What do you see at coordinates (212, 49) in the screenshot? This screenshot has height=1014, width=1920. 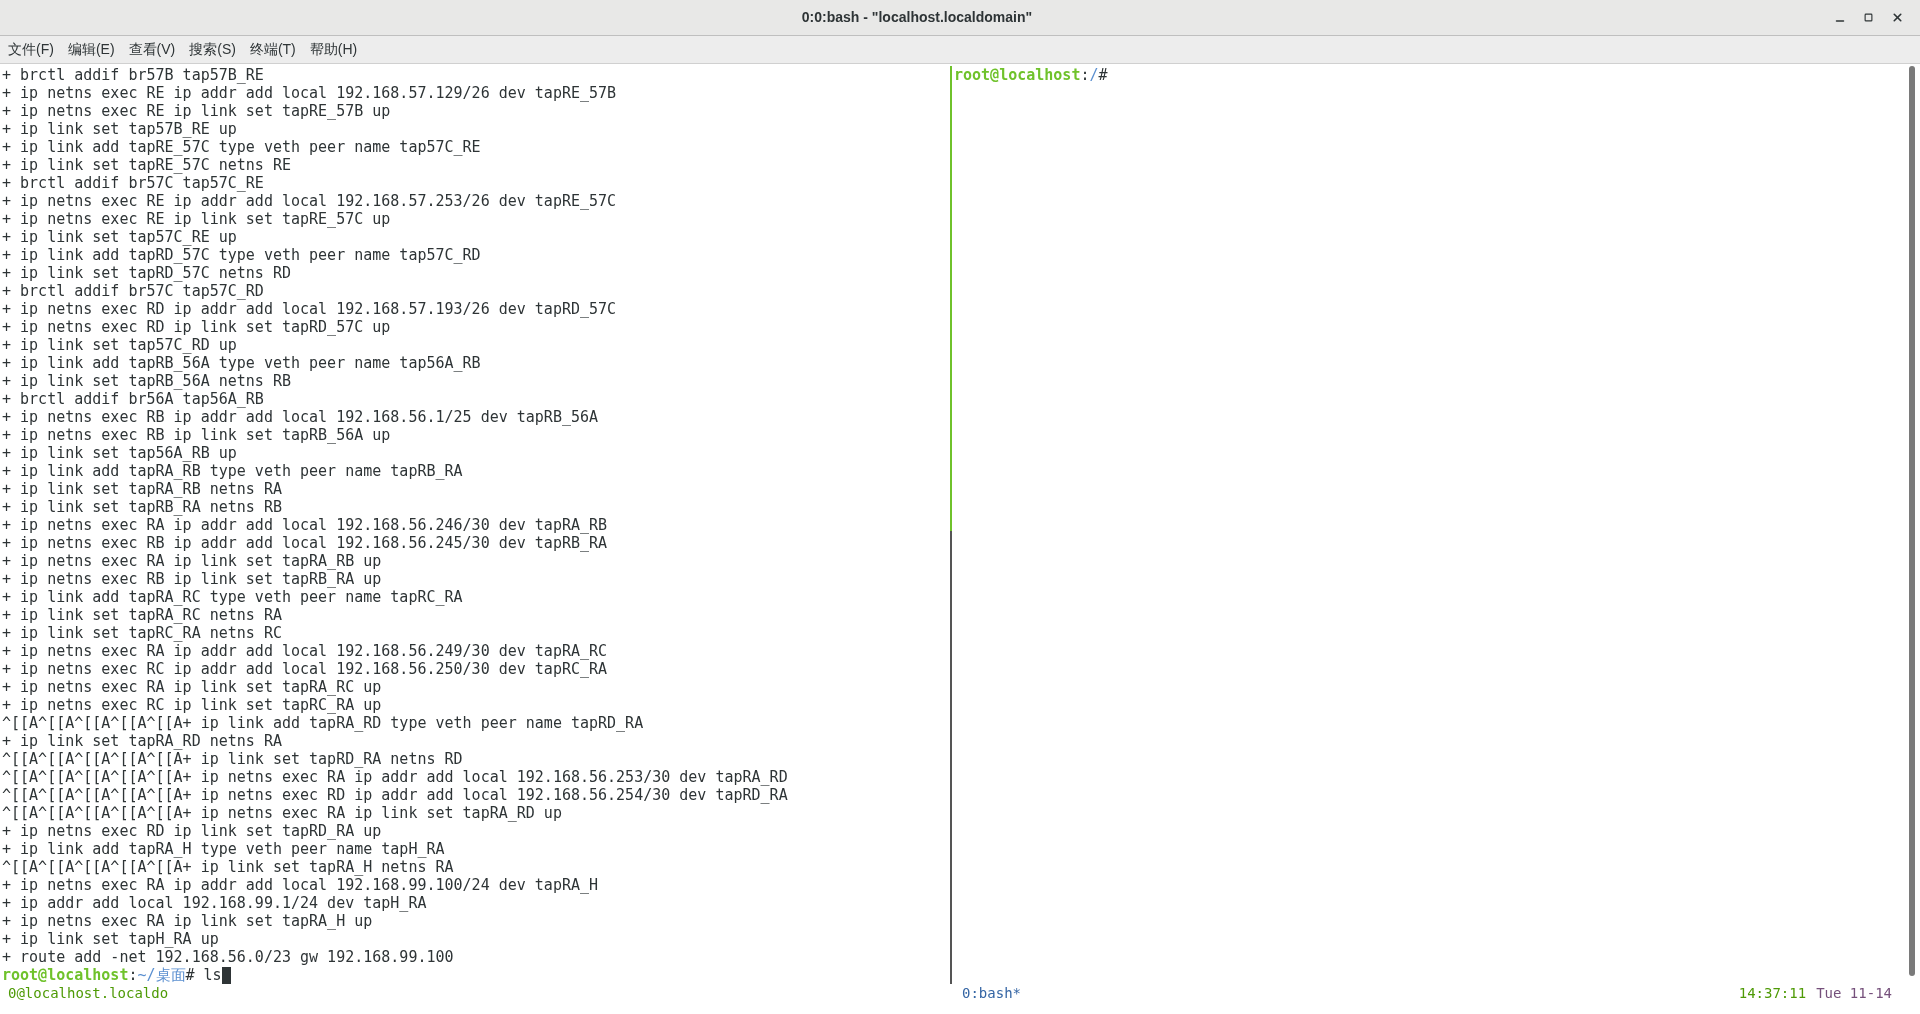 I see `menu-item: 搜索(S)` at bounding box center [212, 49].